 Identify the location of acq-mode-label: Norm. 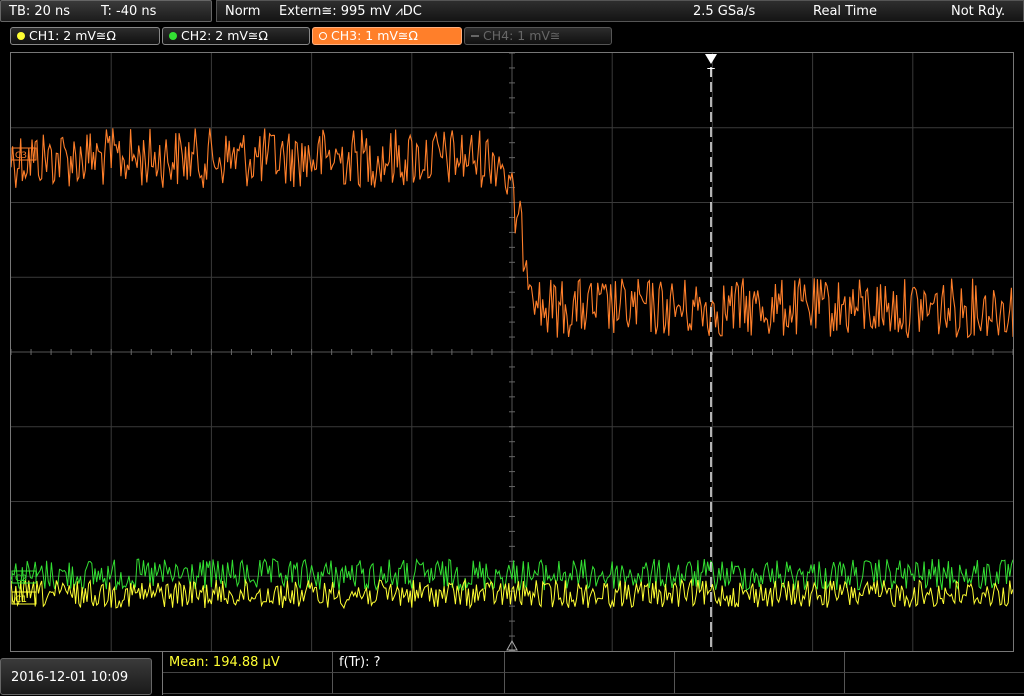
(243, 11).